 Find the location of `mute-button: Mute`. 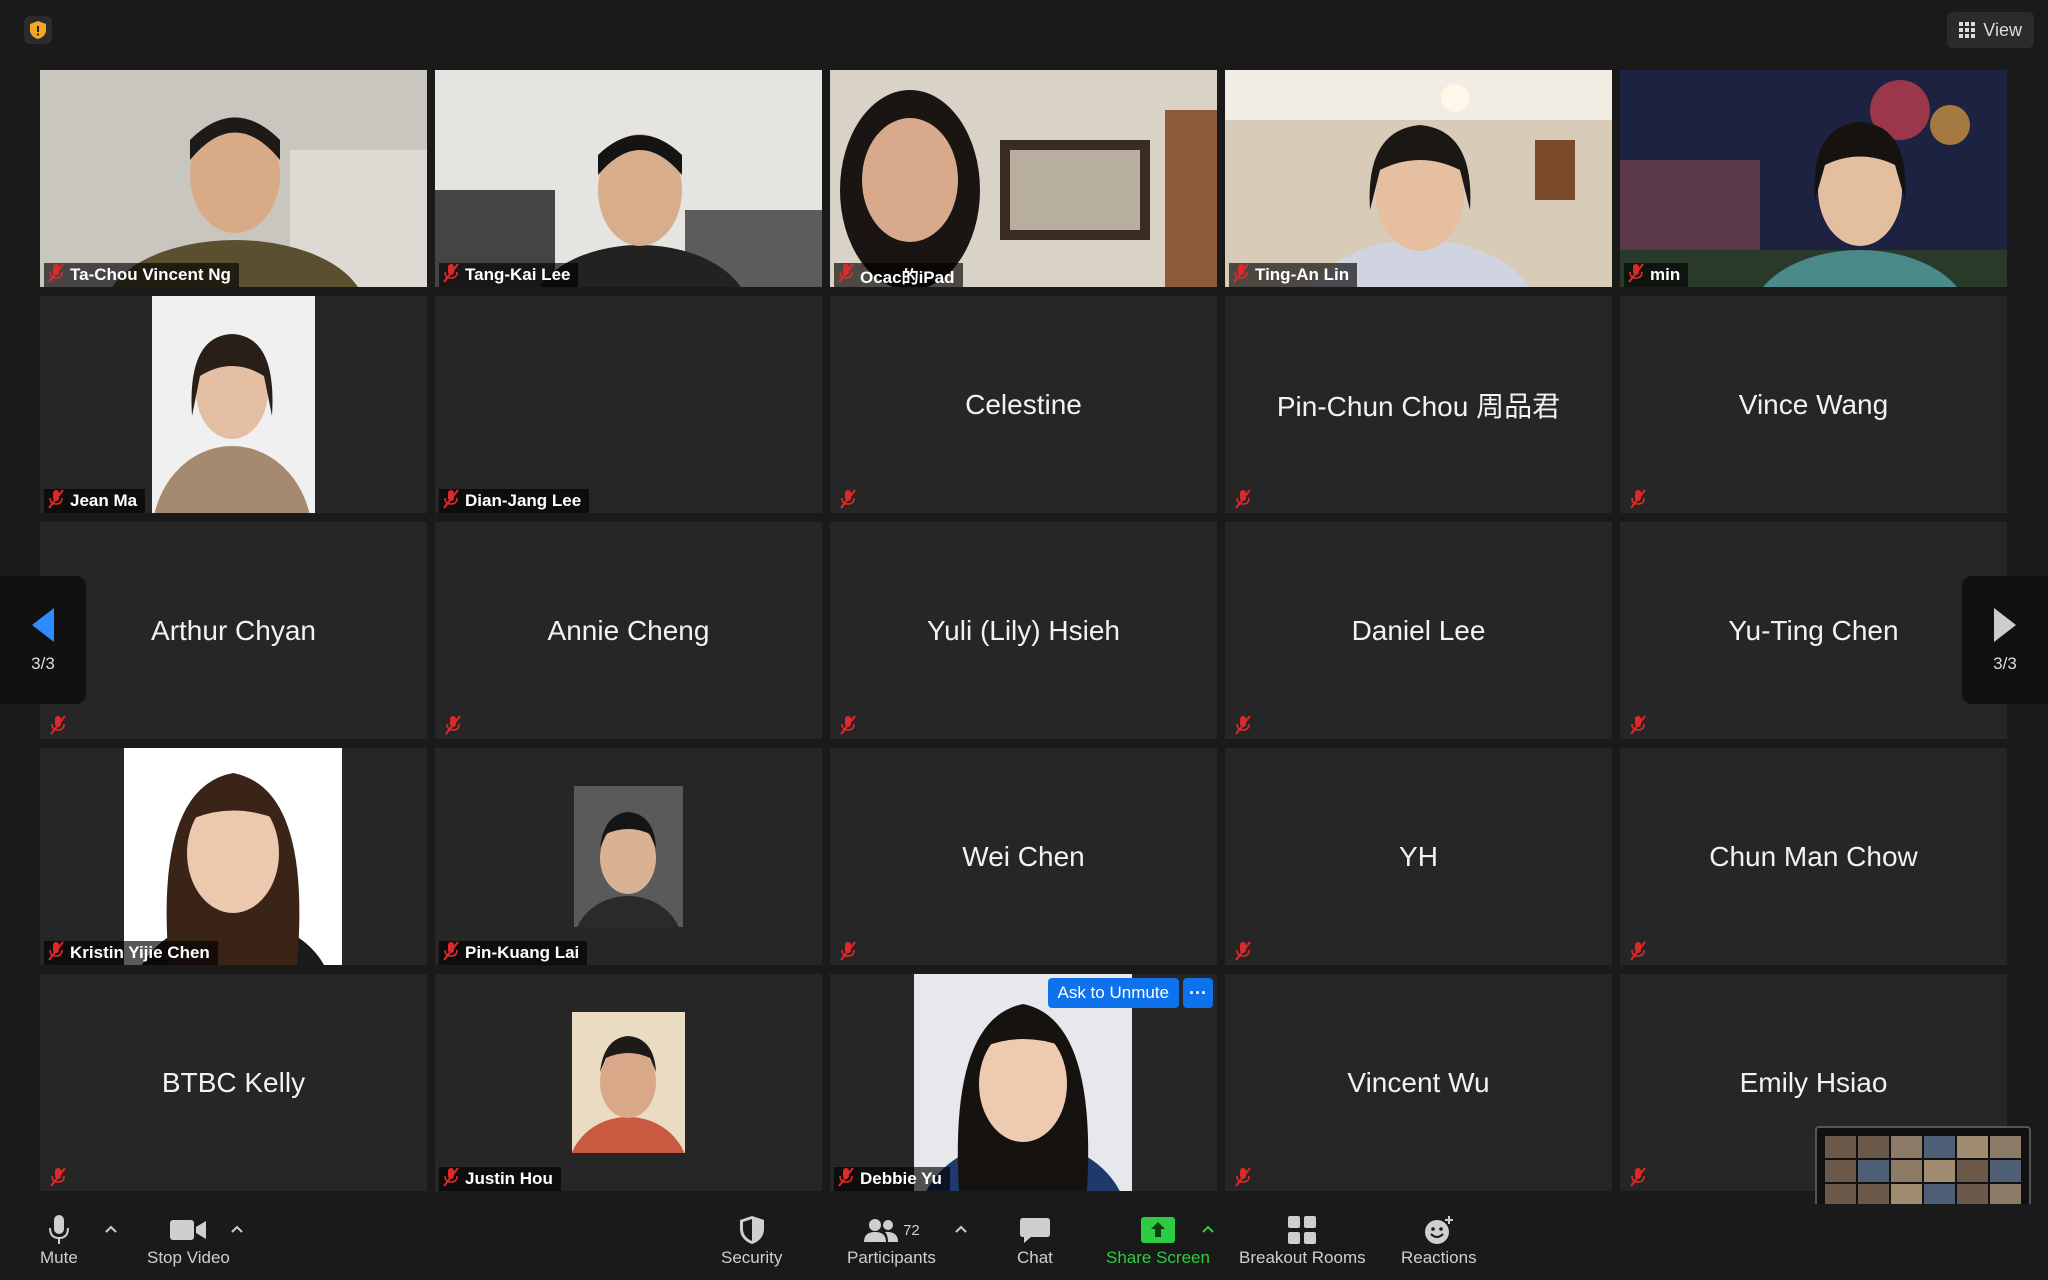

mute-button: Mute is located at coordinates (59, 1240).